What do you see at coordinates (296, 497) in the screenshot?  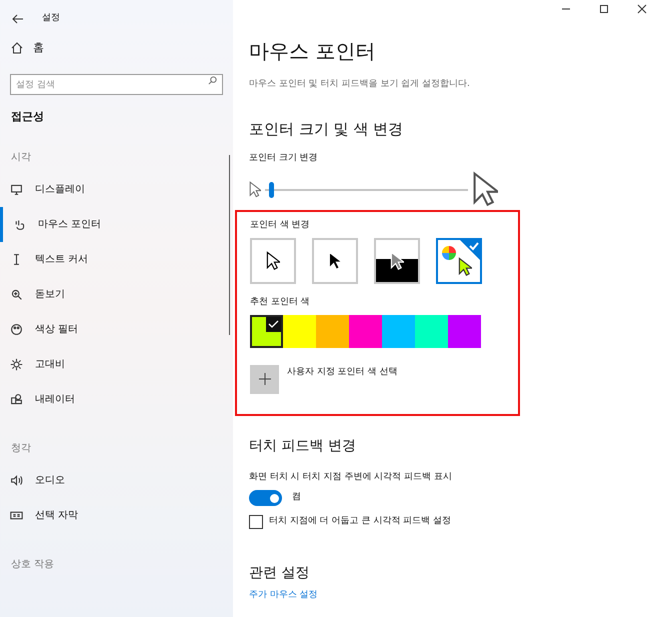 I see `toggle-state: 켬` at bounding box center [296, 497].